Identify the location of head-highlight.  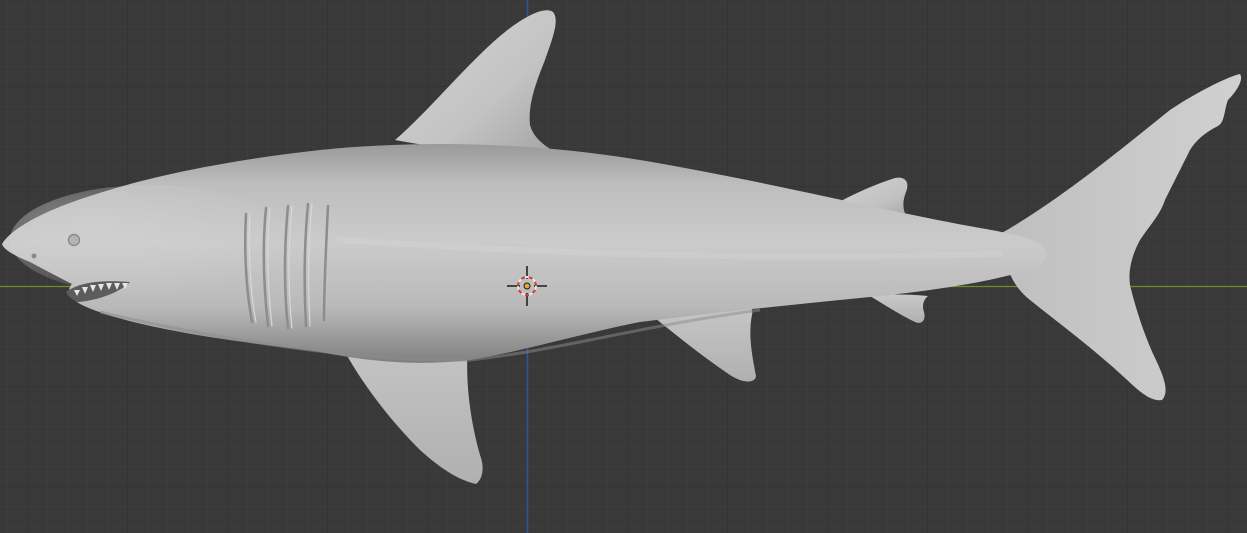
(150, 240).